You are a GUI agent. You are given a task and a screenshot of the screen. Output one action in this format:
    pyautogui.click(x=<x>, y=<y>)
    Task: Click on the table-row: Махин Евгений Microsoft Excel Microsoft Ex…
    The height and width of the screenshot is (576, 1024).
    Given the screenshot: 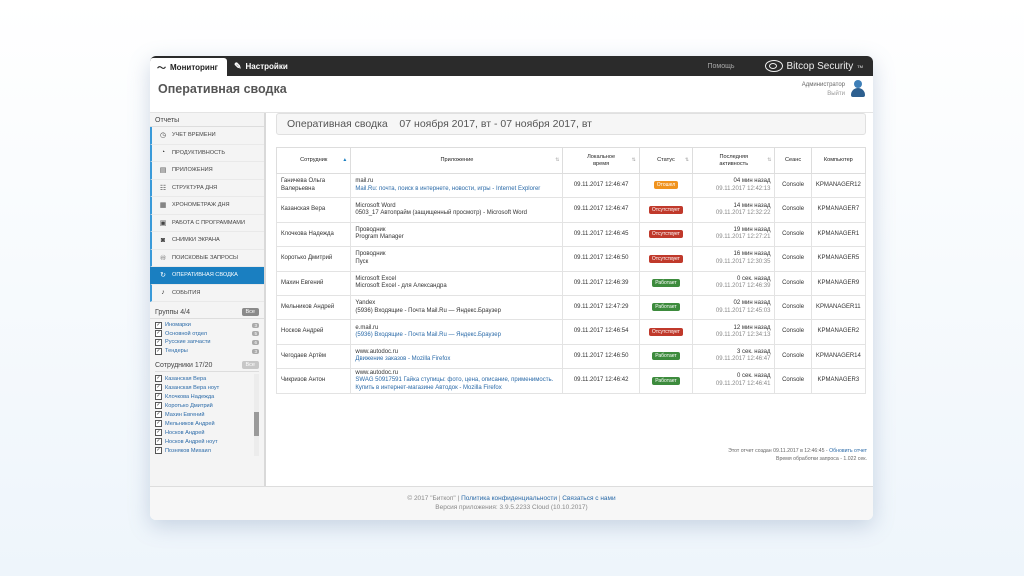 What is the action you would take?
    pyautogui.click(x=571, y=283)
    